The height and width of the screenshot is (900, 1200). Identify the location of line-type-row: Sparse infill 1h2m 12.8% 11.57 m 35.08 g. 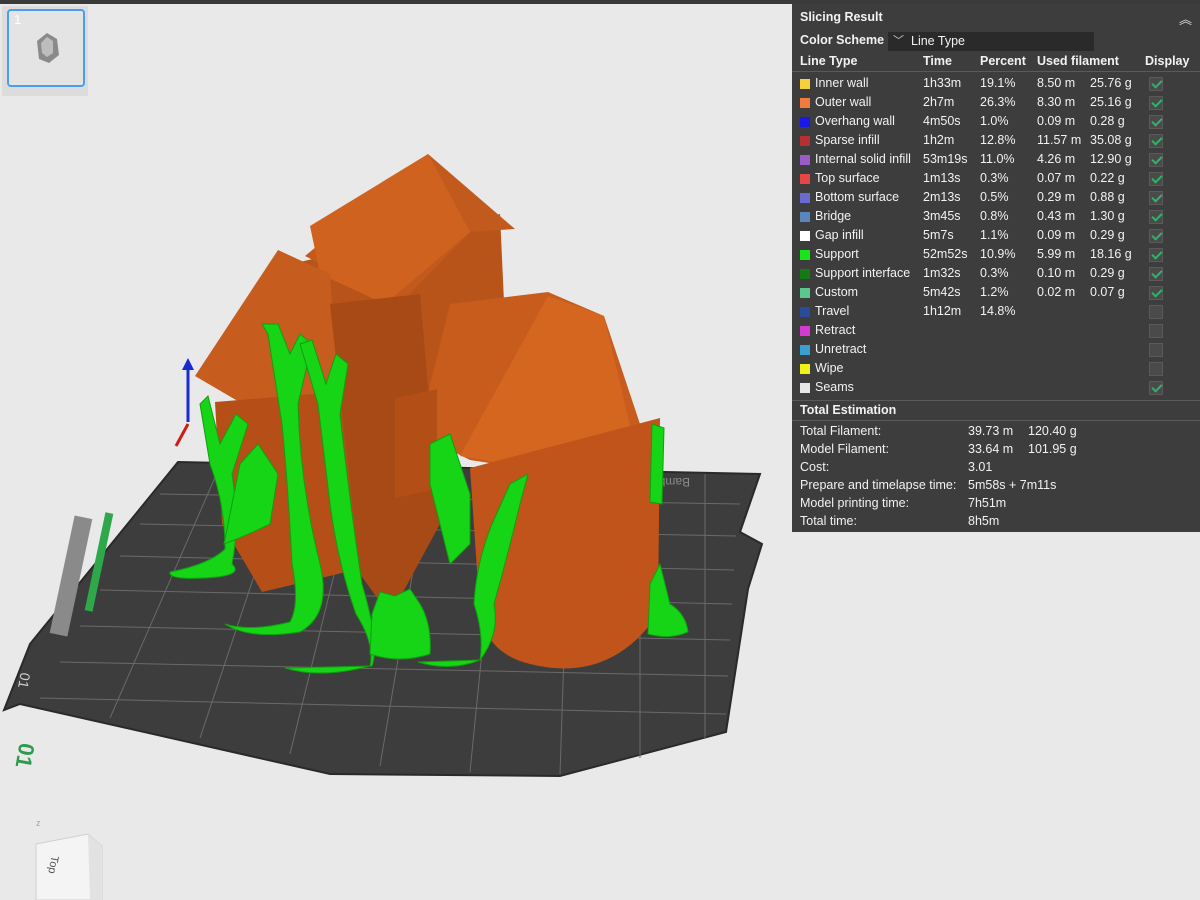
(996, 141).